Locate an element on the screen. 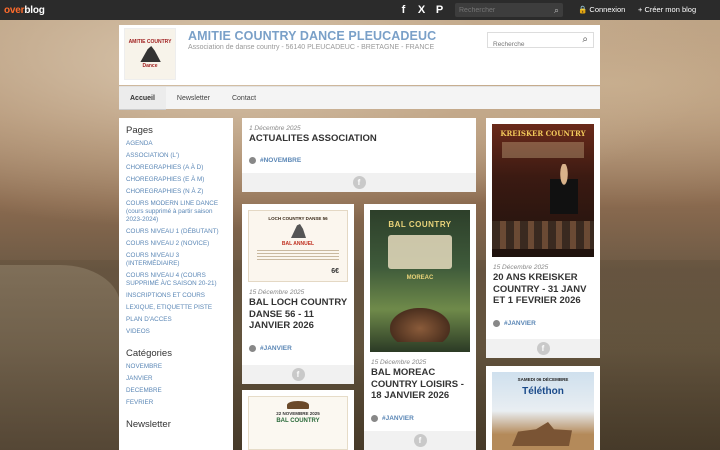 Image resolution: width=720 pixels, height=450 pixels. sidebar-page-link: CHOREGRAPHIES (A à D) is located at coordinates (176, 168).